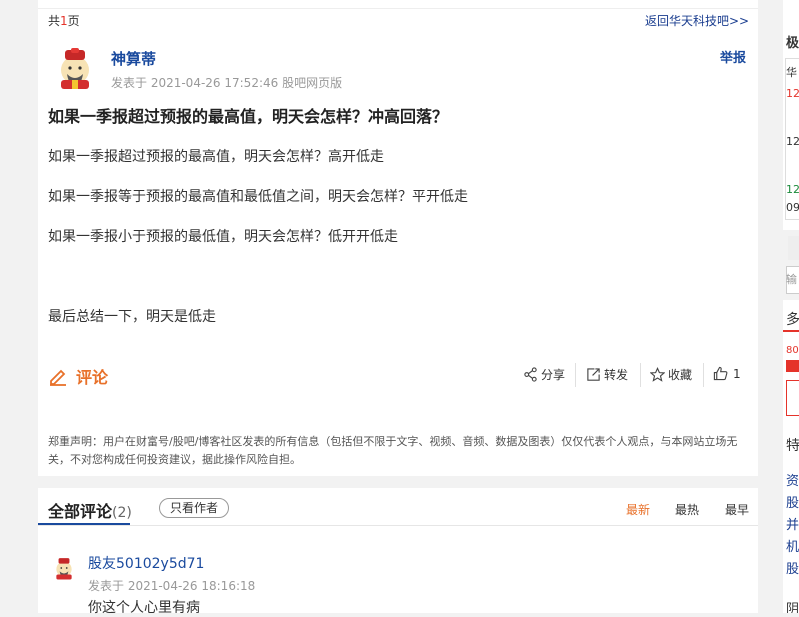  I want to click on like-button: 1, so click(727, 373).